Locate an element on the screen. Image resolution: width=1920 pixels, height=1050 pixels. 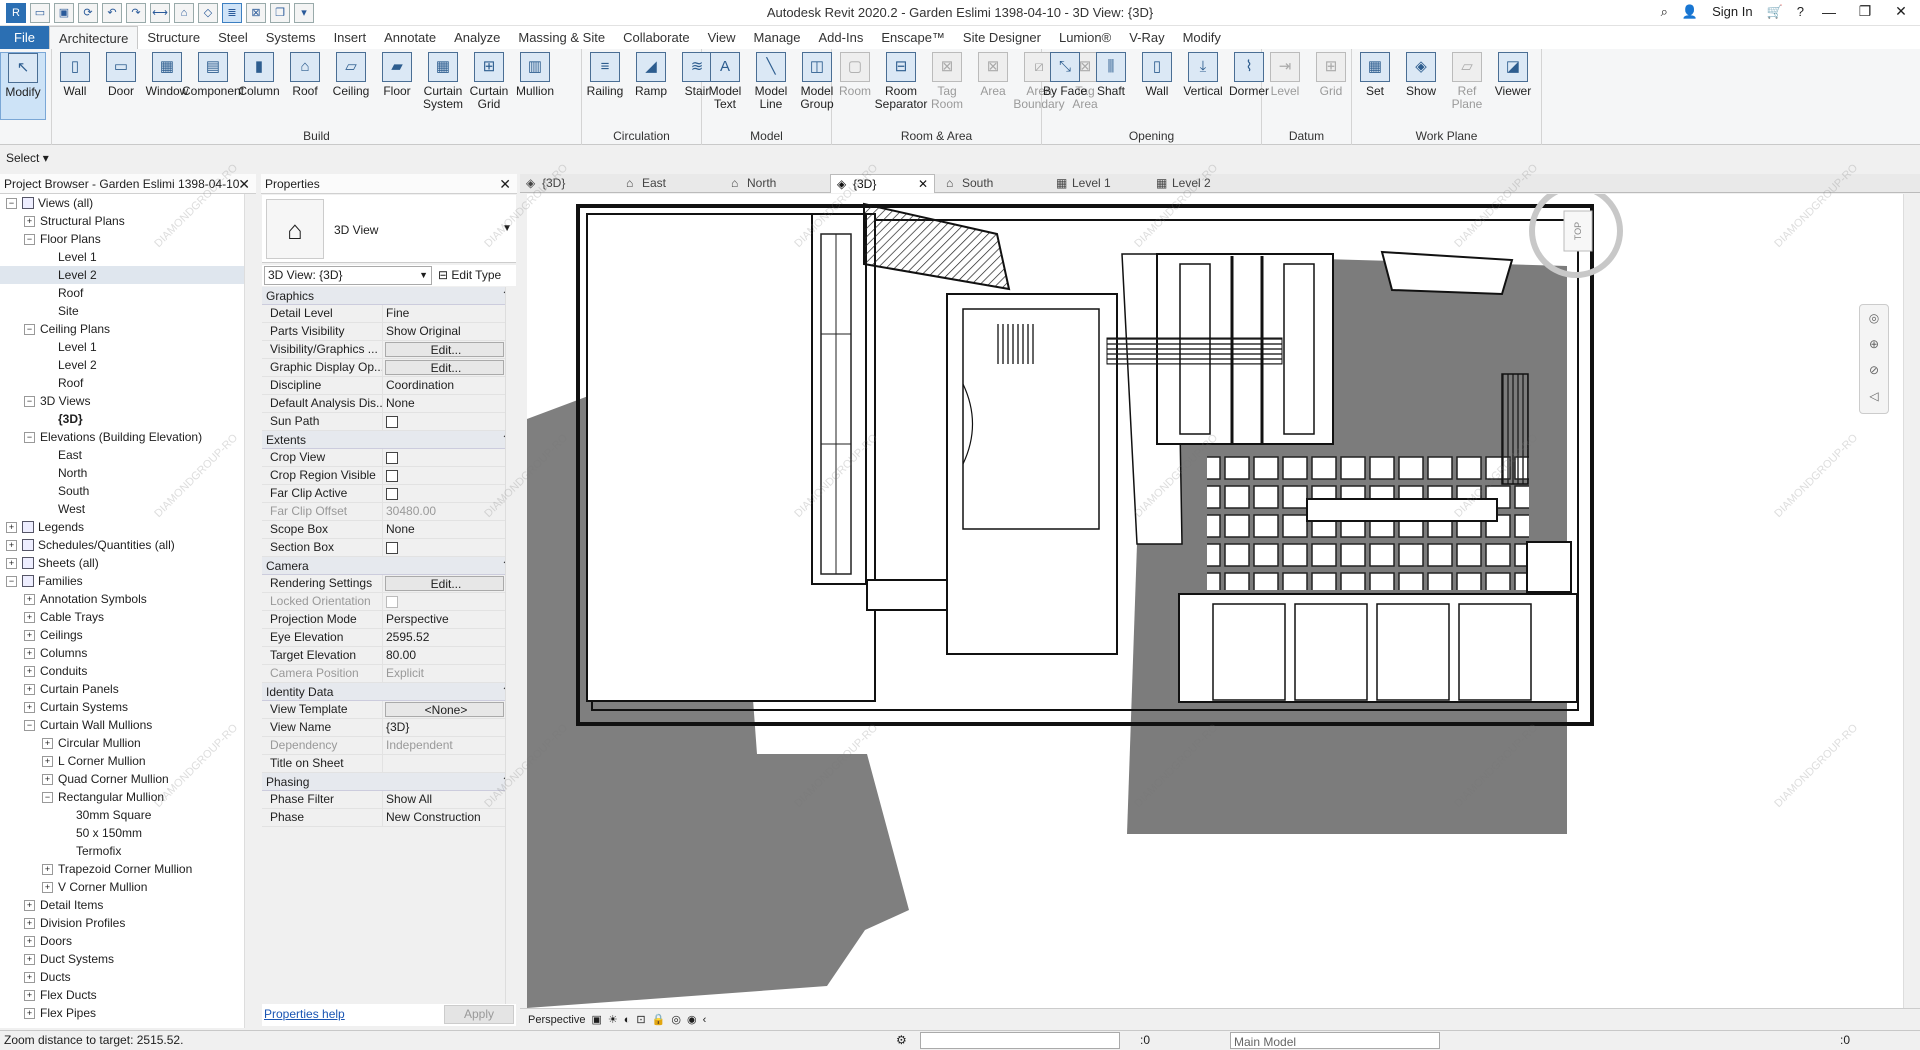
lock-3d-icon: 🔒 is located at coordinates (659, 1019).